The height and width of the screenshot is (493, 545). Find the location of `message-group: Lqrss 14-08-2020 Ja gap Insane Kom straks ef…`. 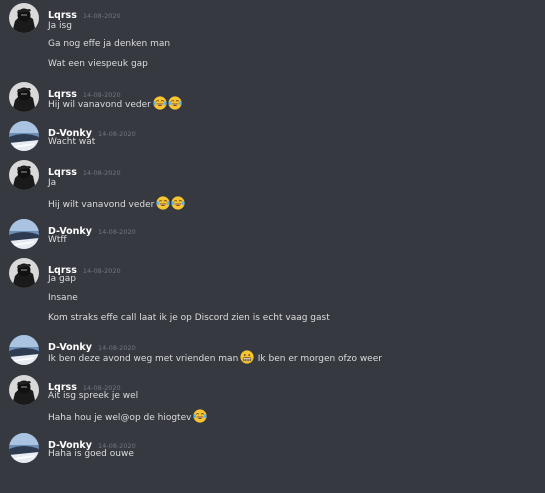

message-group: Lqrss 14-08-2020 Ja gap Insane Kom straks ef… is located at coordinates (272, 290).